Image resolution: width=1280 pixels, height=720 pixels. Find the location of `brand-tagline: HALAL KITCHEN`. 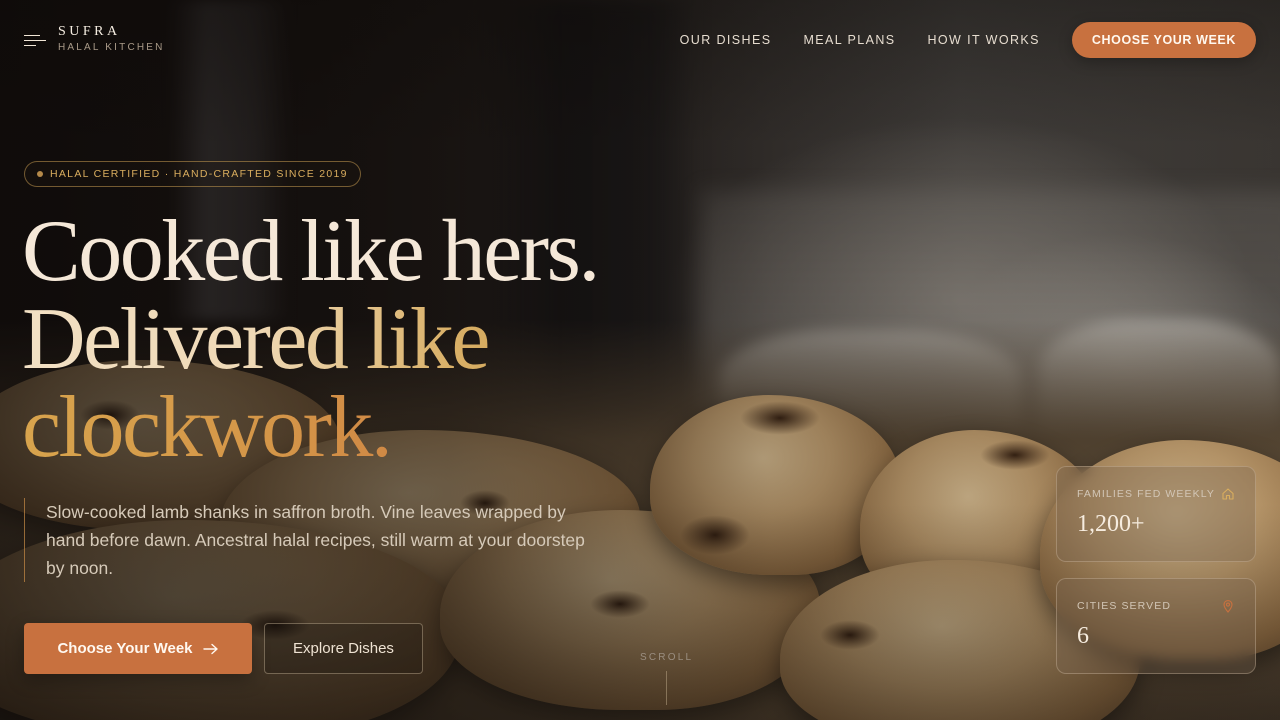

brand-tagline: HALAL KITCHEN is located at coordinates (111, 47).